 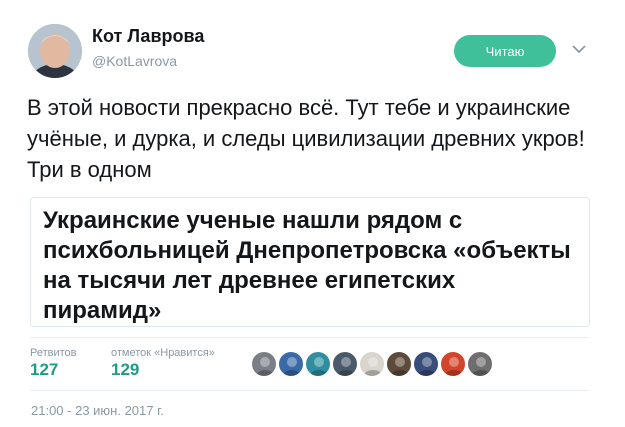 I want to click on retweets-label: Ретвитов, so click(x=53, y=353).